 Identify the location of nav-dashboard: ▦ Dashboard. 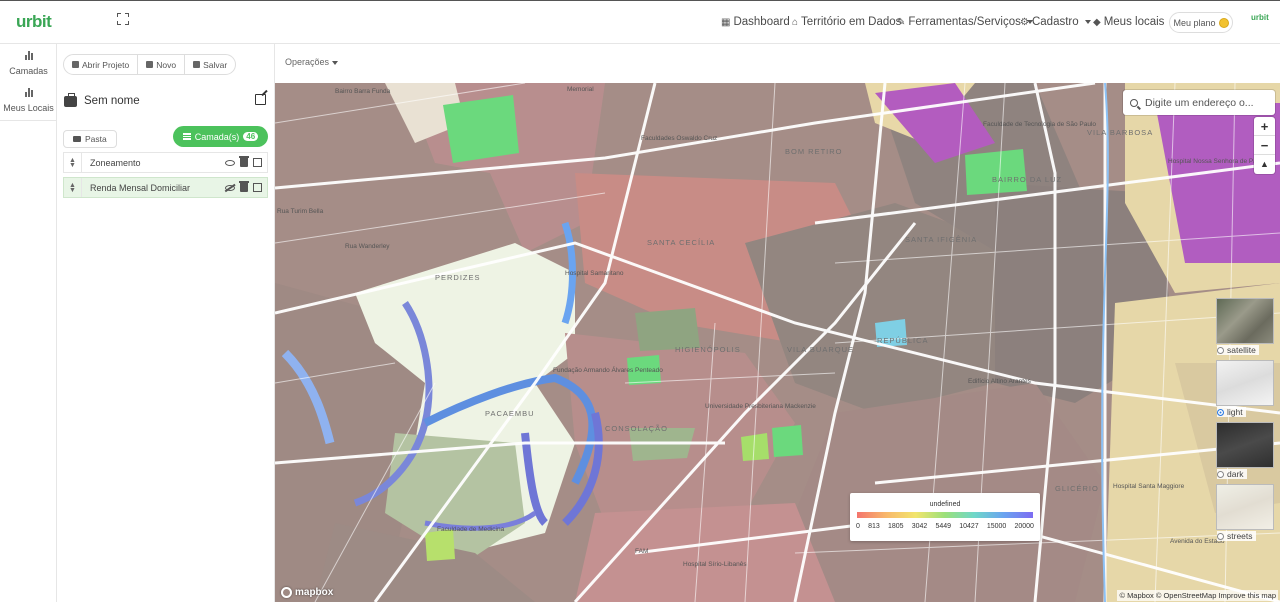
(755, 22).